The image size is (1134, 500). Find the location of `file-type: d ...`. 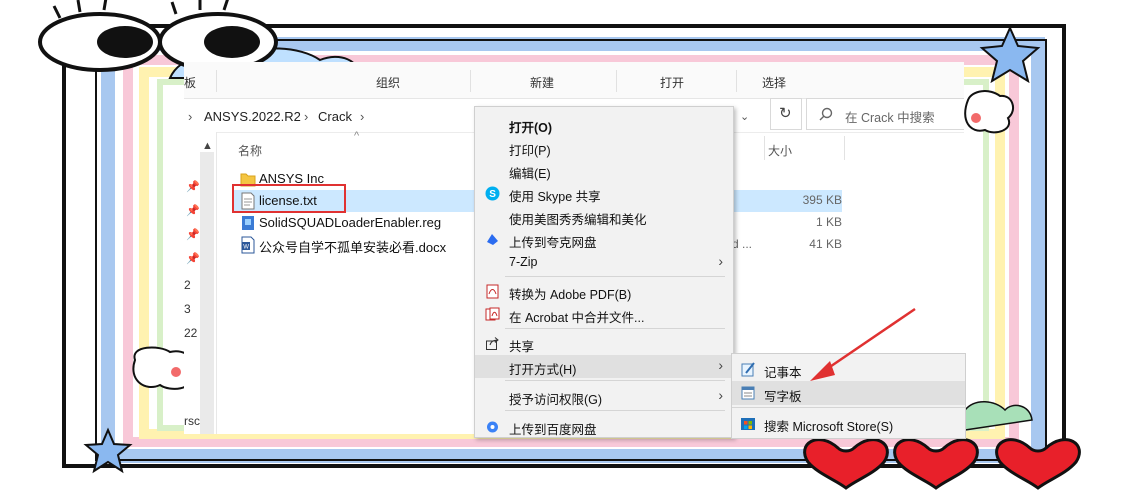

file-type: d ... is located at coordinates (742, 244).